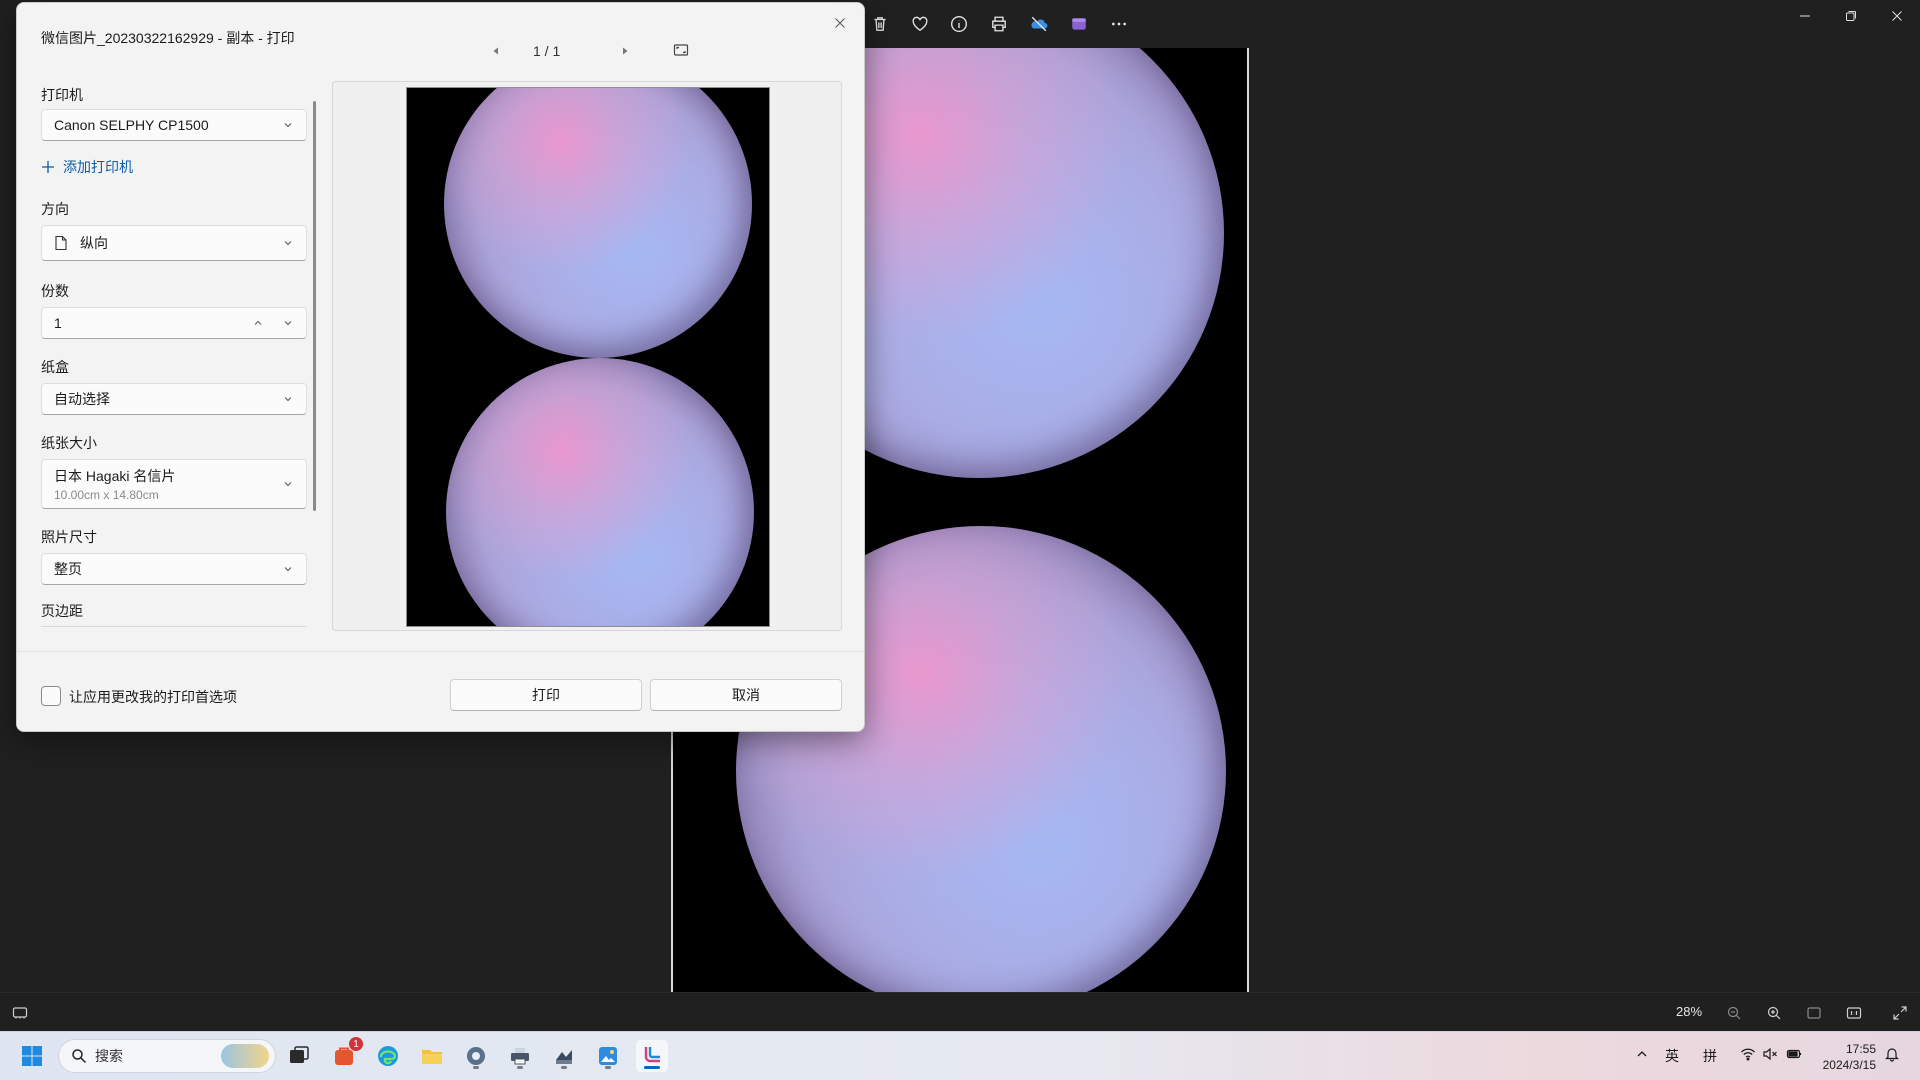  What do you see at coordinates (20, 1013) in the screenshot?
I see `filmstrip-icon` at bounding box center [20, 1013].